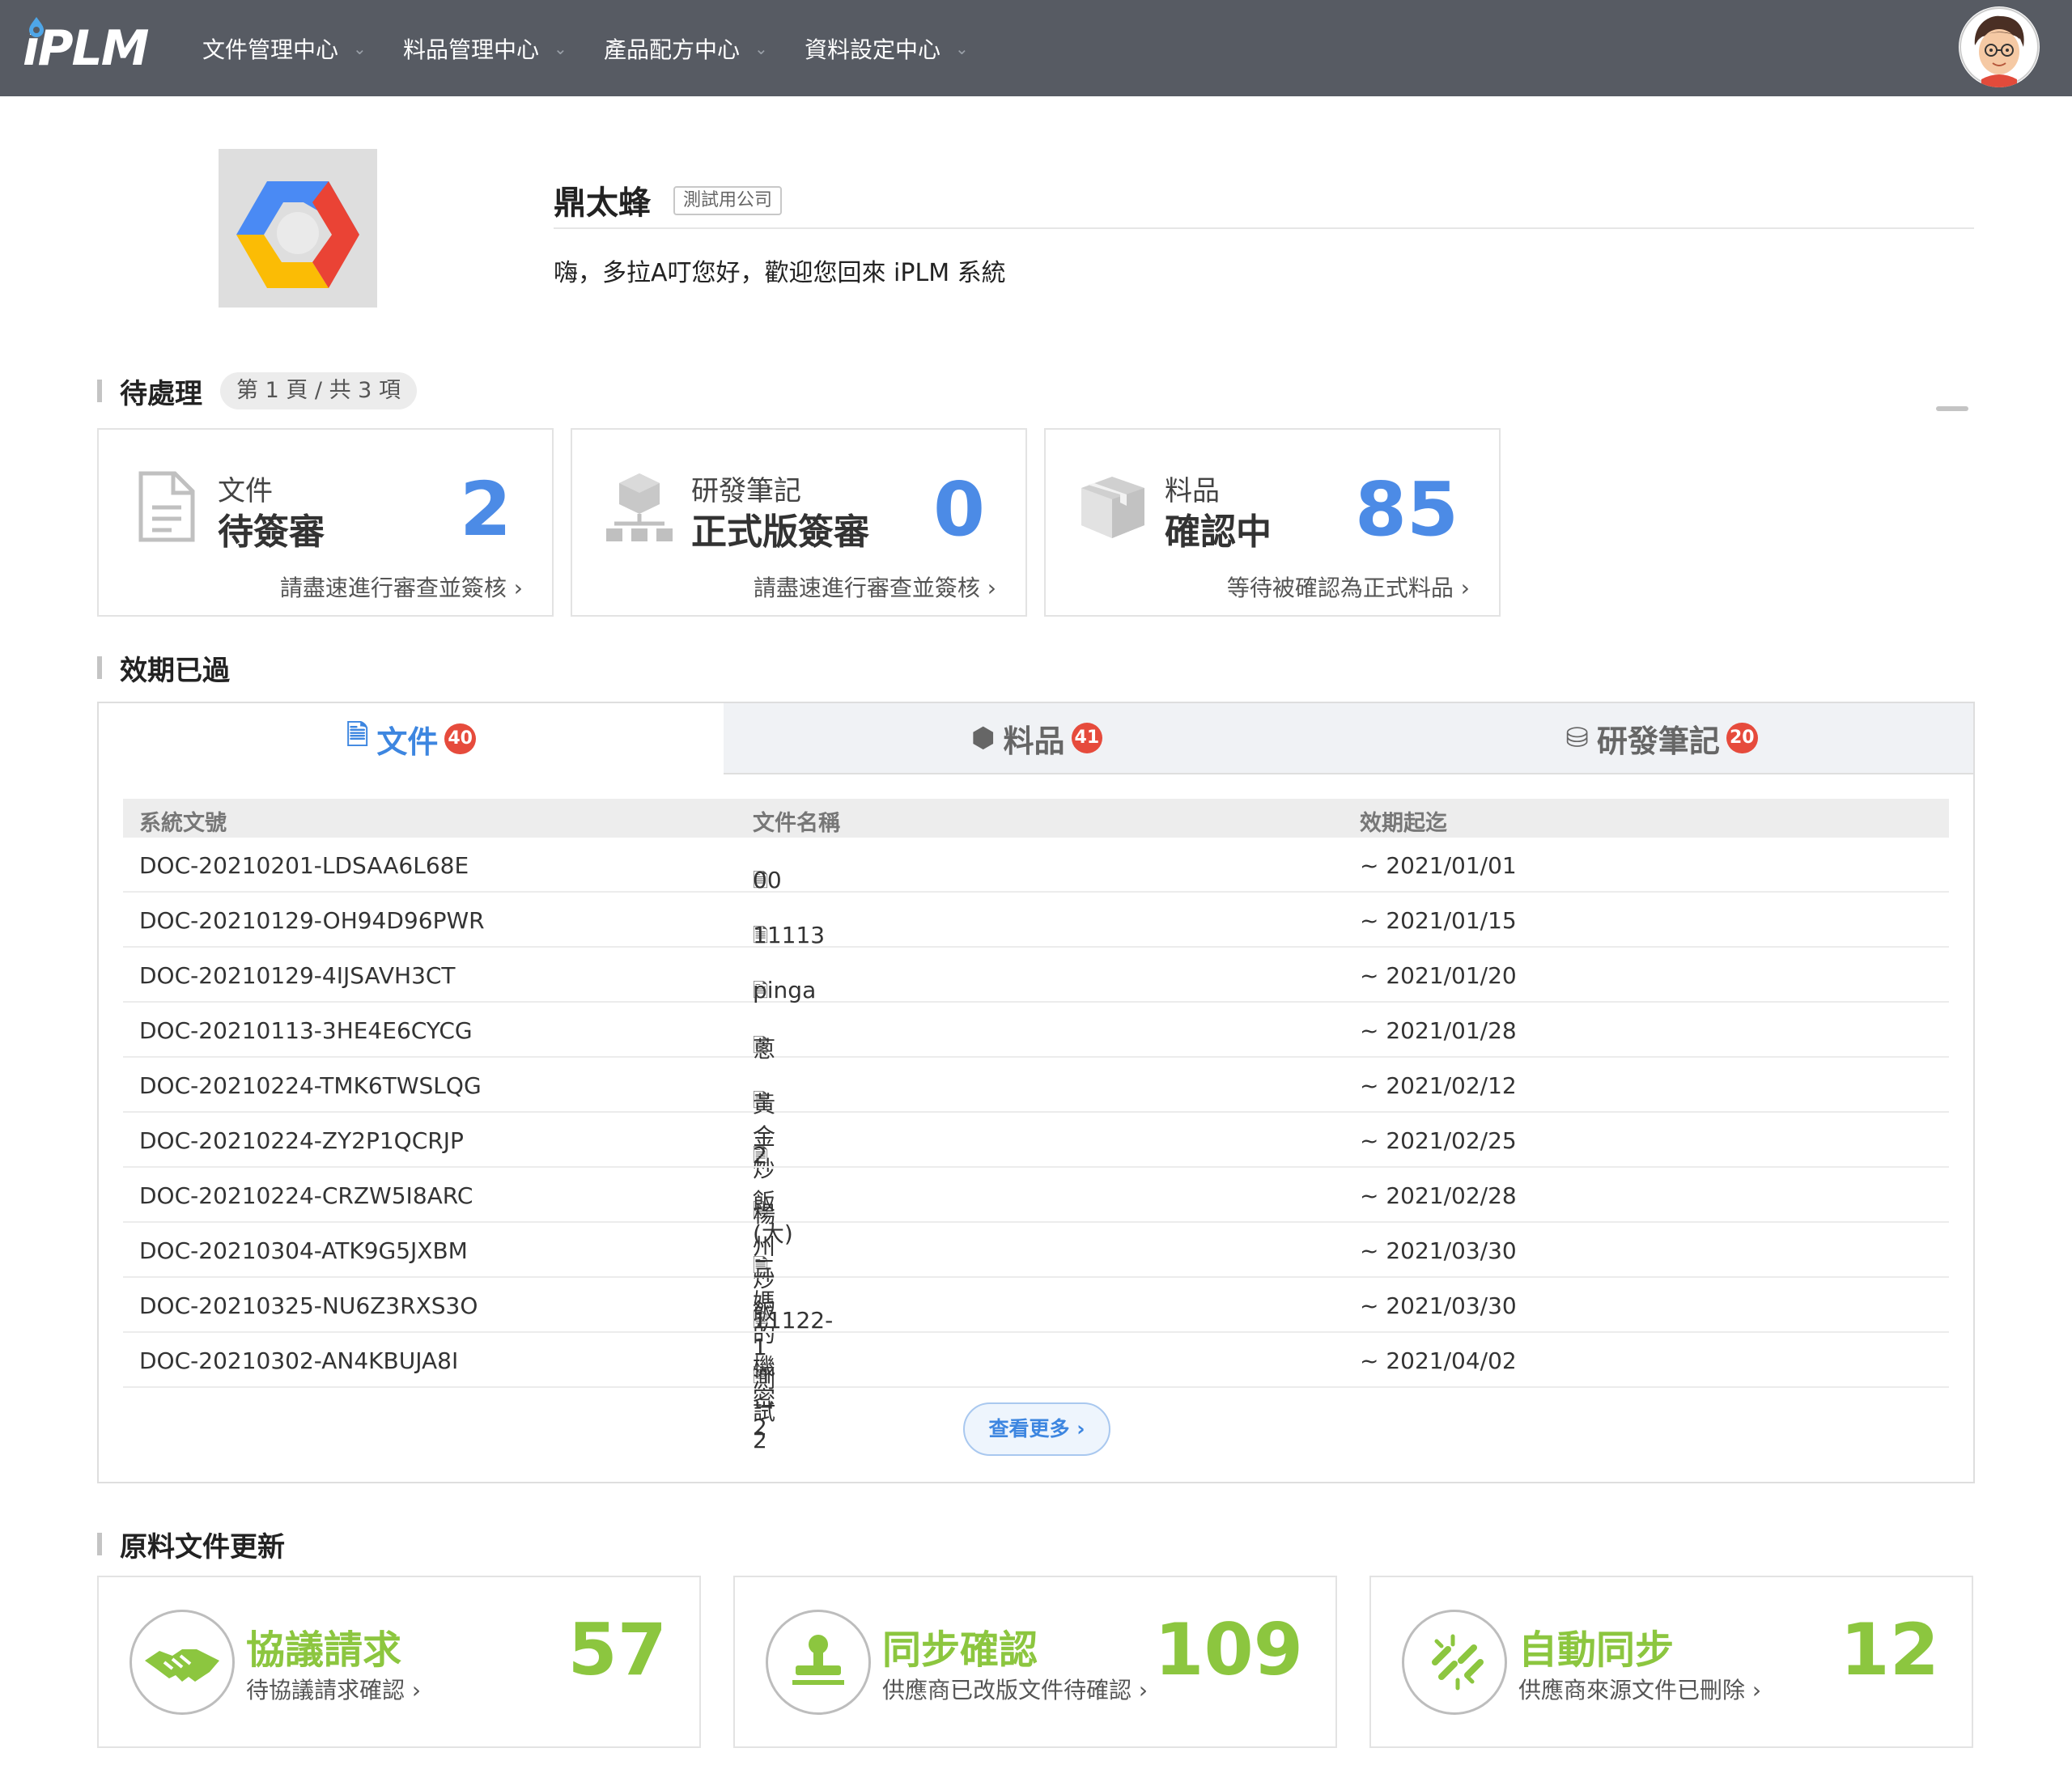  What do you see at coordinates (796, 821) in the screenshot?
I see `column-header: 文件名稱` at bounding box center [796, 821].